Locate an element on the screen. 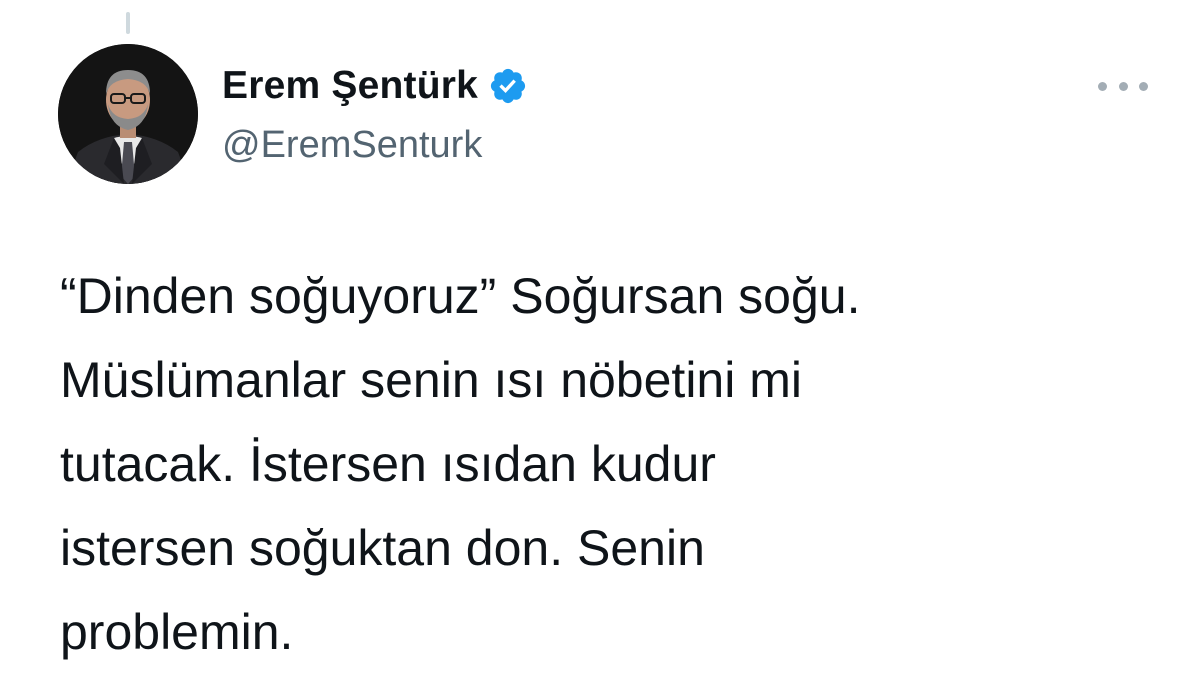 The image size is (1200, 674). author-handle: @EremSenturk is located at coordinates (352, 145).